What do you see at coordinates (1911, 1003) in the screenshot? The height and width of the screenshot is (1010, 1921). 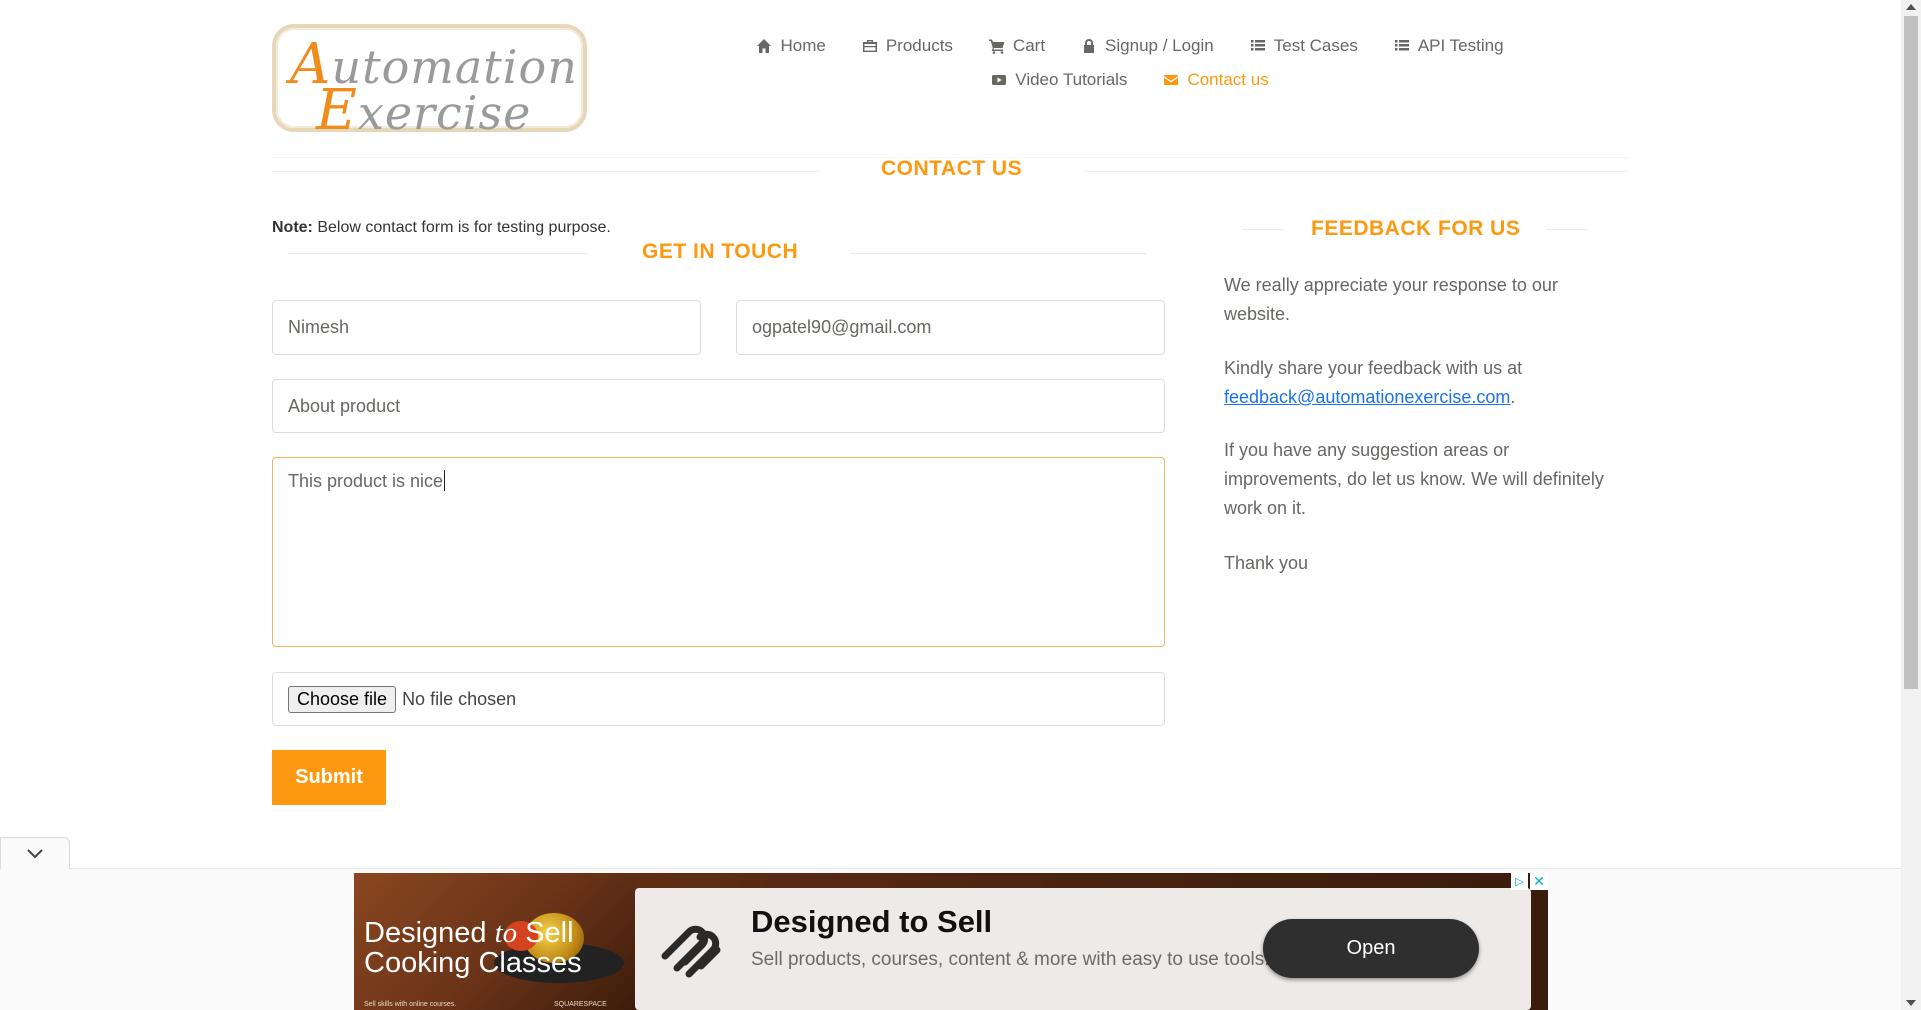 I see `scroll-down-icon` at bounding box center [1911, 1003].